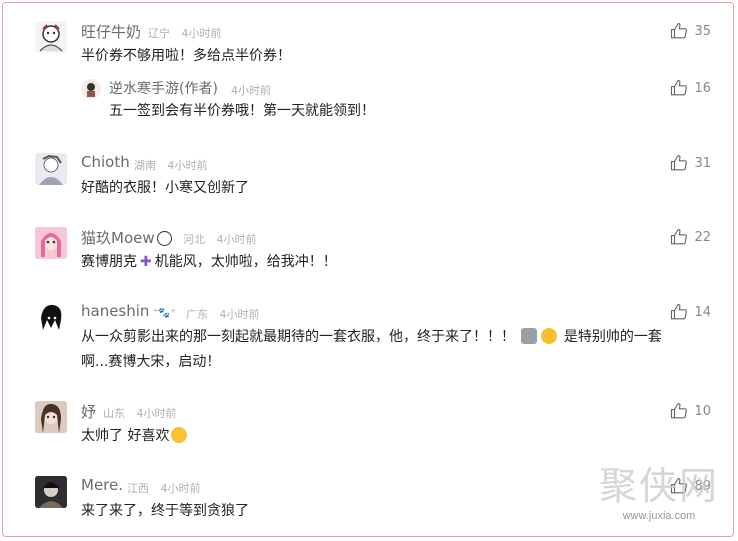 The height and width of the screenshot is (541, 738). What do you see at coordinates (690, 312) in the screenshot?
I see `like-button: 14` at bounding box center [690, 312].